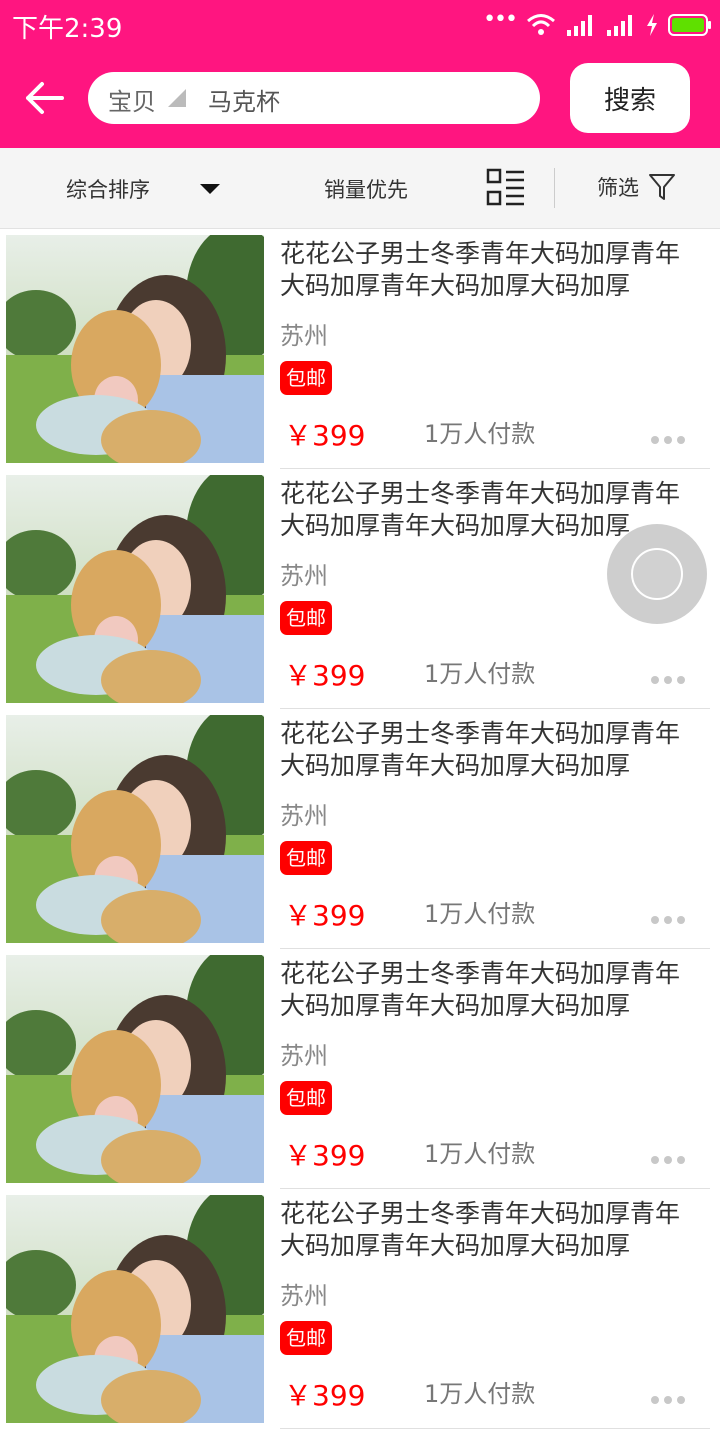 This screenshot has width=720, height=1430. What do you see at coordinates (210, 189) in the screenshot?
I see `sort-dropdown-icon` at bounding box center [210, 189].